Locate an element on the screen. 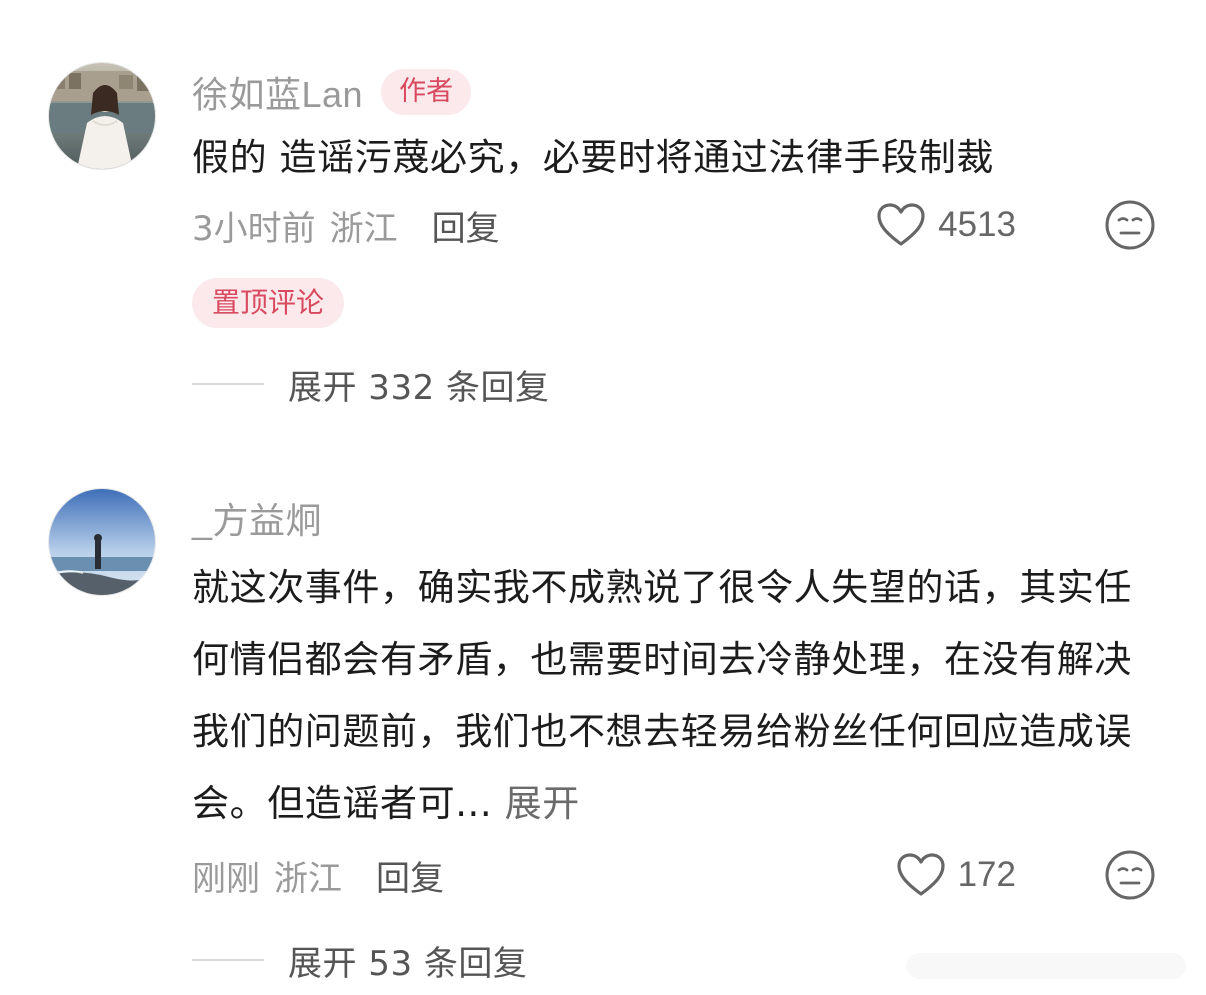 This screenshot has width=1206, height=995. comment-text: 假的 造谣污蔑必究，必要时将通过法律手段制裁 is located at coordinates (674, 158).